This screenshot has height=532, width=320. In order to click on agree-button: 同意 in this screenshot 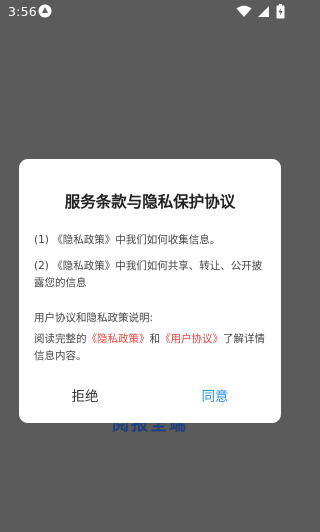, I will do `click(215, 395)`.